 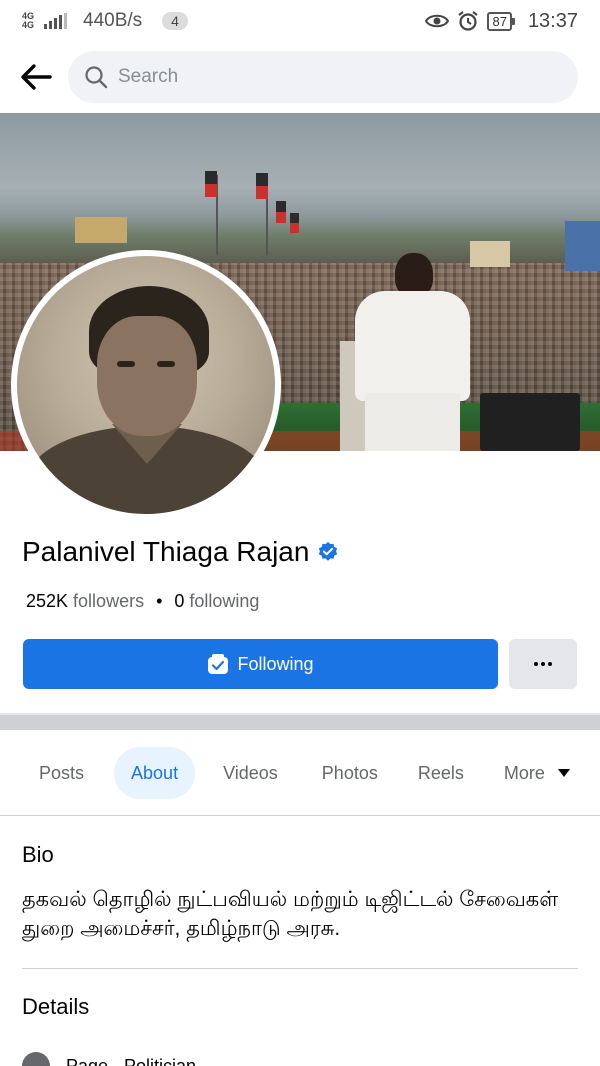 What do you see at coordinates (441, 773) in the screenshot?
I see `tab-reels: Reels` at bounding box center [441, 773].